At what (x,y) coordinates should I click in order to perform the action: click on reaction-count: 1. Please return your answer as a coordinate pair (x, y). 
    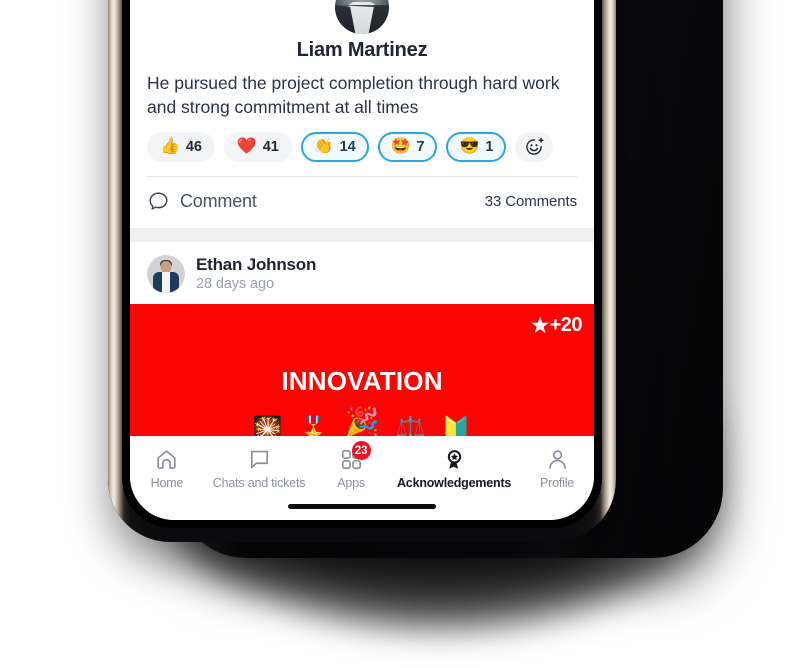
    Looking at the image, I should click on (489, 146).